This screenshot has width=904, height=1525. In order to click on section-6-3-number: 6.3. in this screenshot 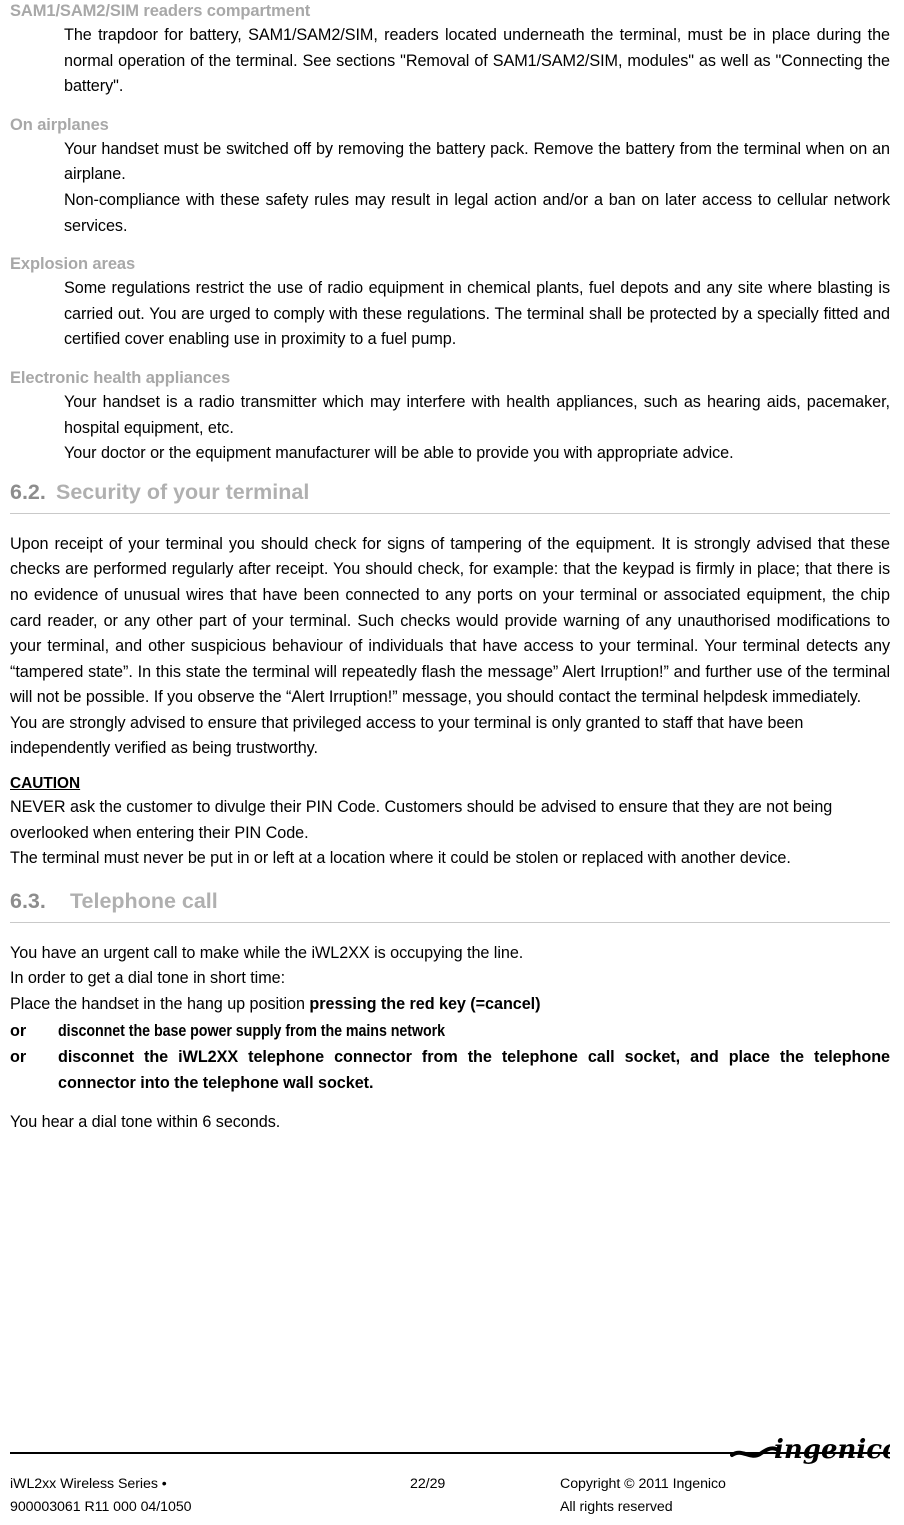, I will do `click(28, 900)`.